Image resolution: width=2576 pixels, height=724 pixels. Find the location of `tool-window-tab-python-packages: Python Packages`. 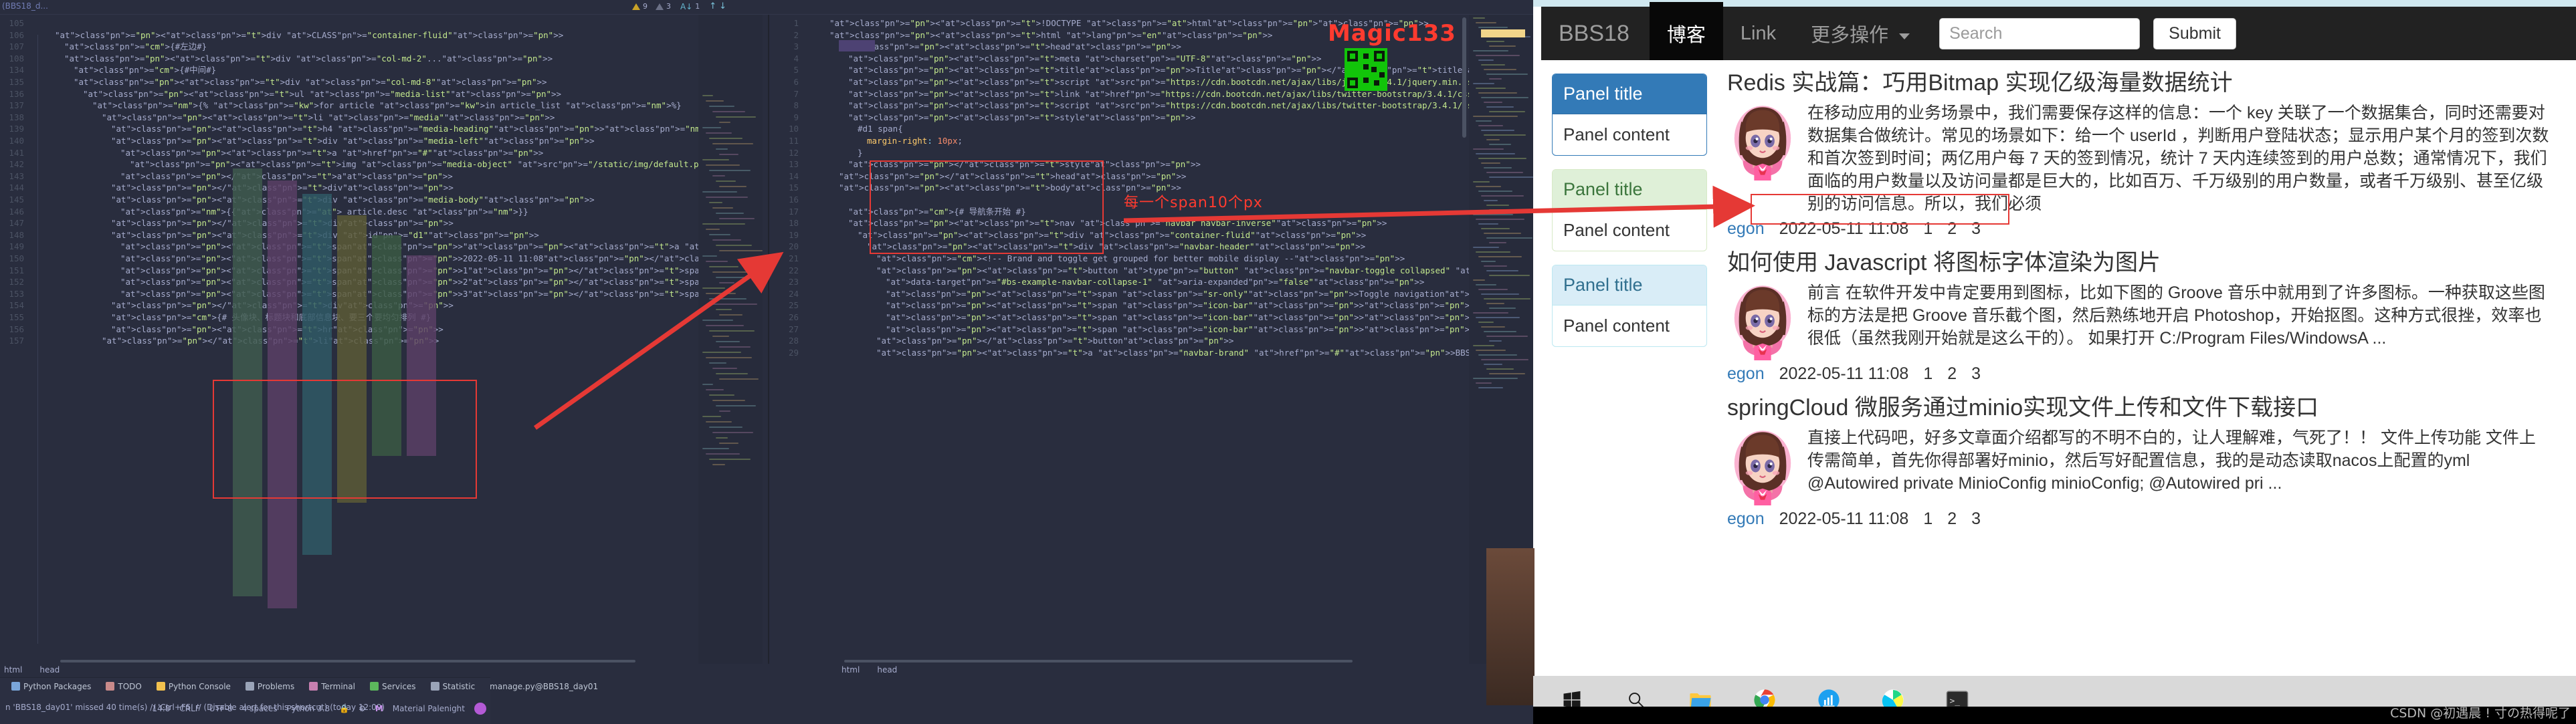

tool-window-tab-python-packages: Python Packages is located at coordinates (51, 686).